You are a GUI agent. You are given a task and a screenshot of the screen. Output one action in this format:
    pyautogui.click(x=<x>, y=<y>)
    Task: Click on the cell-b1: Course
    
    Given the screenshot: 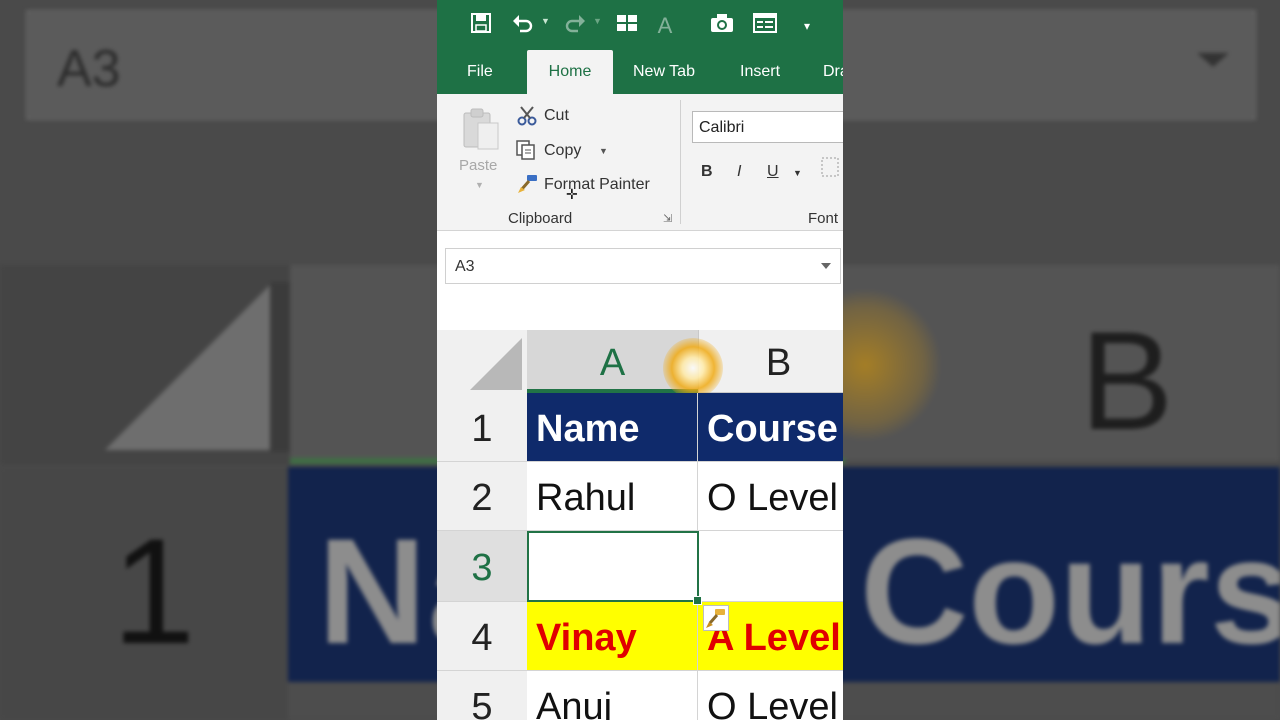 What is the action you would take?
    pyautogui.click(x=770, y=427)
    